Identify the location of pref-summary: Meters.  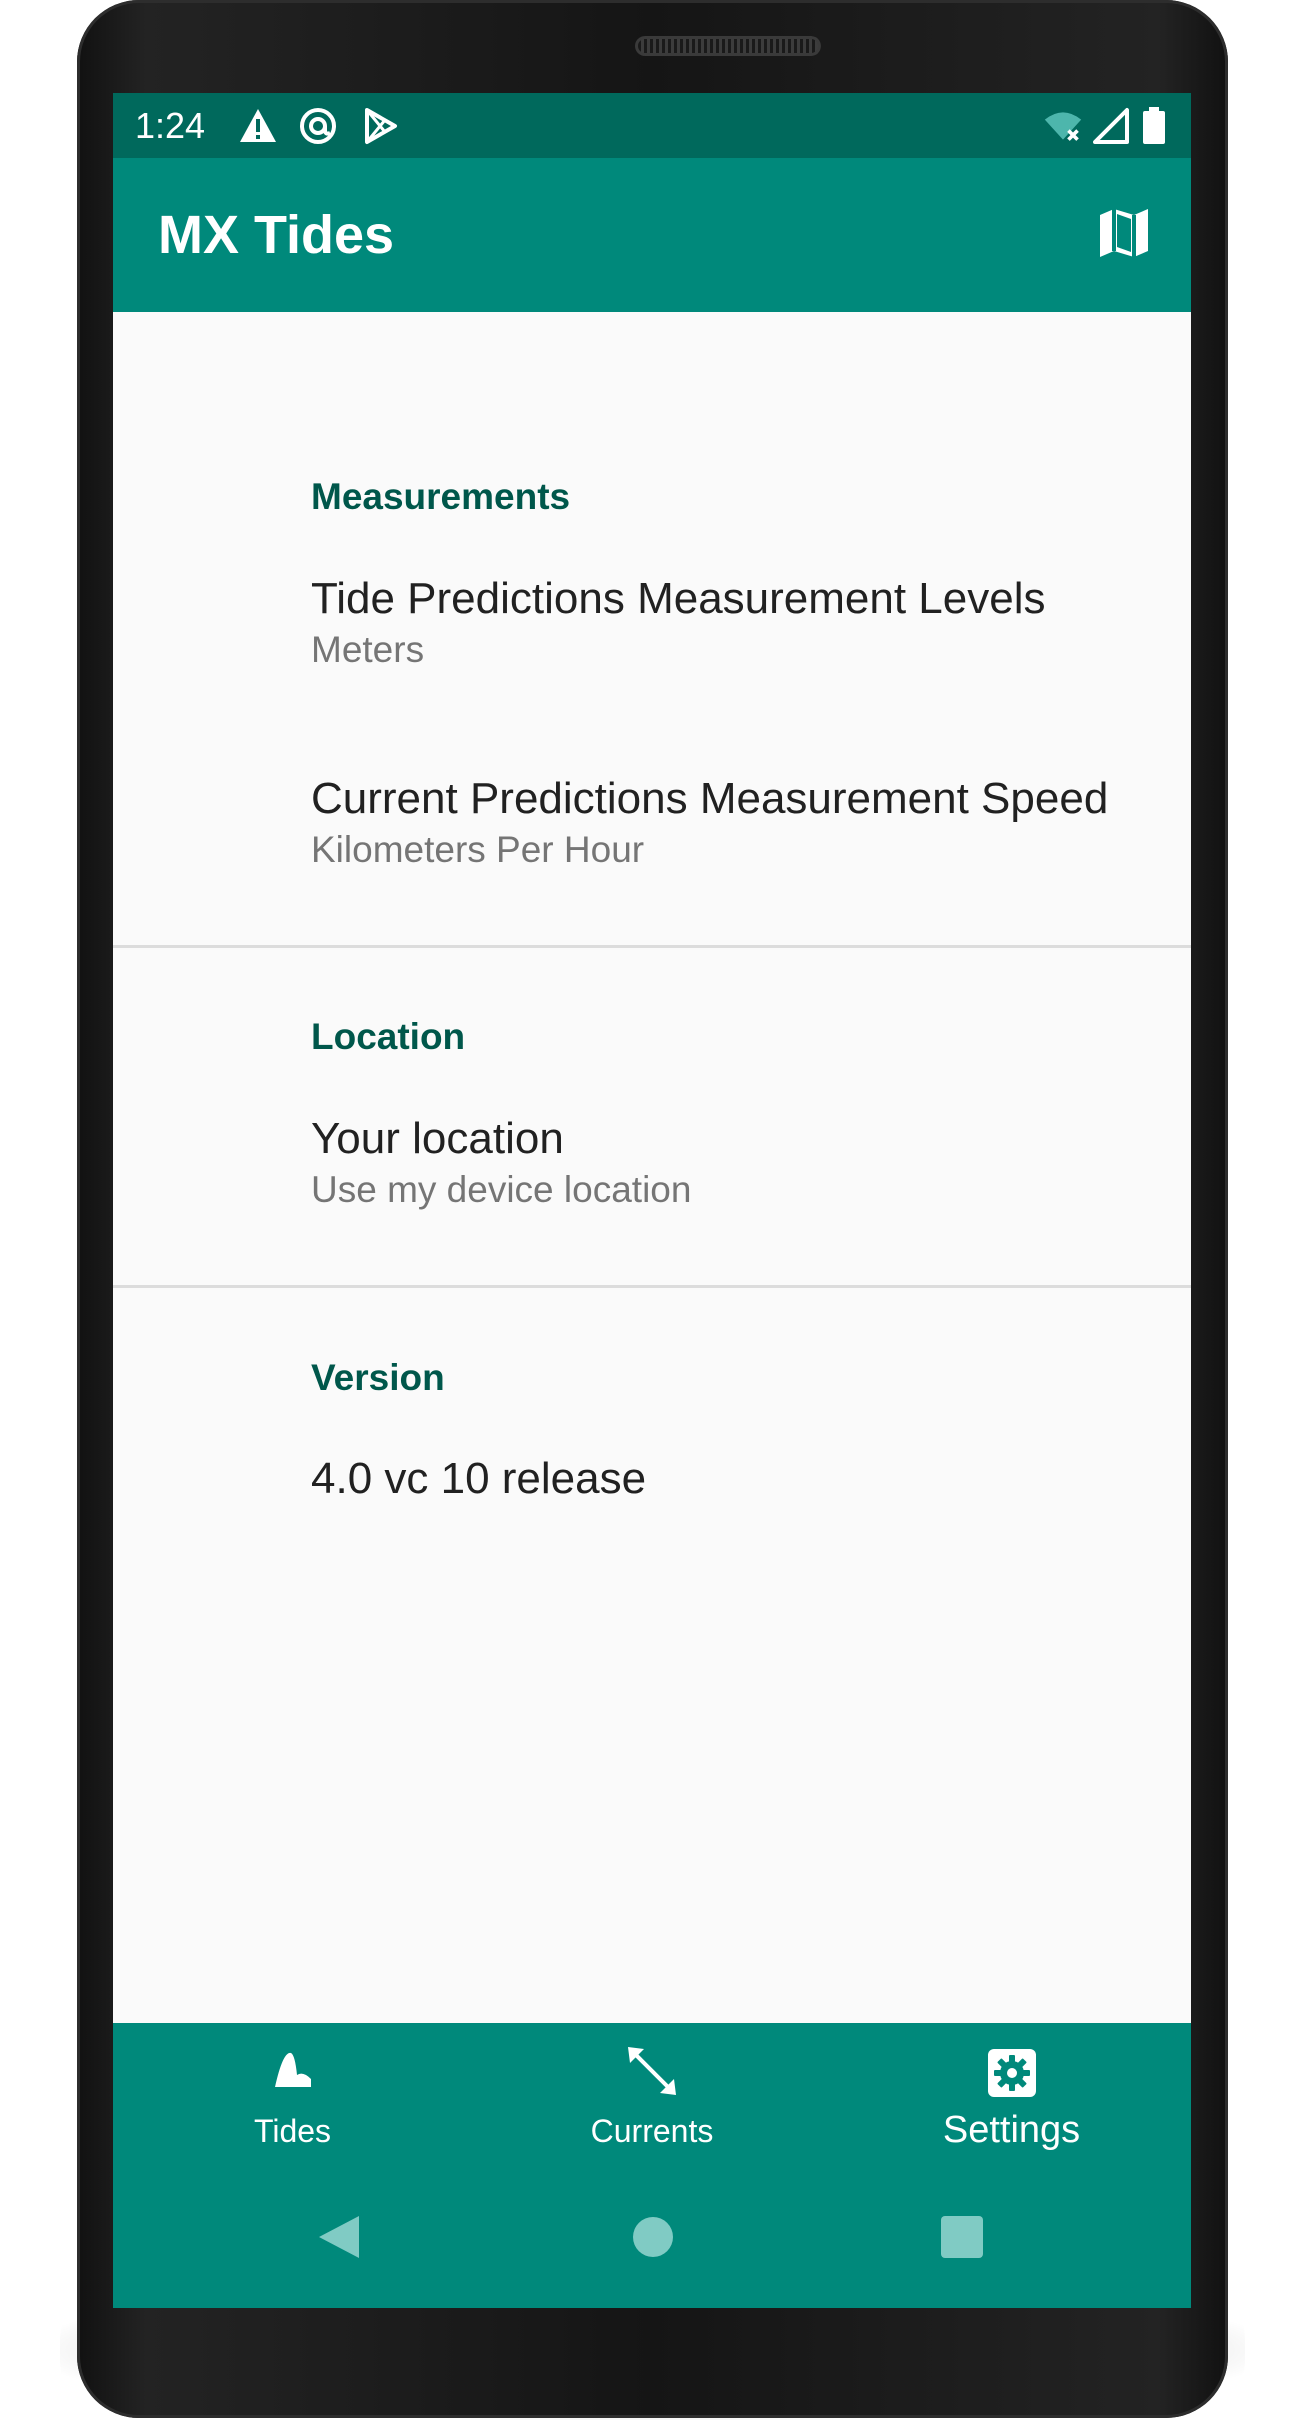
(368, 649).